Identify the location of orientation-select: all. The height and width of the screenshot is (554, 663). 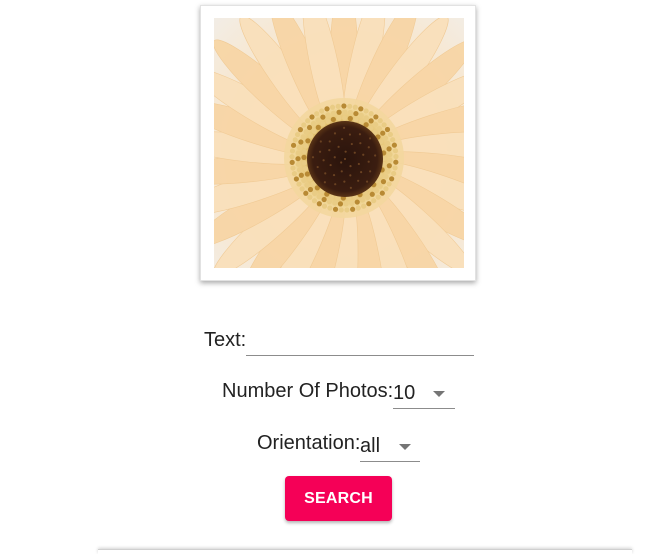
(390, 447).